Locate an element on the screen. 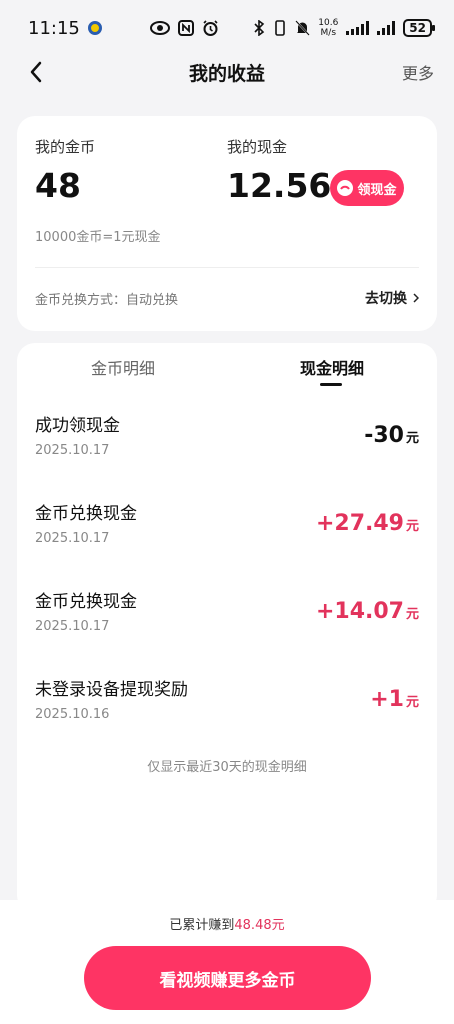  claim-cash-label: 领现金 is located at coordinates (377, 190).